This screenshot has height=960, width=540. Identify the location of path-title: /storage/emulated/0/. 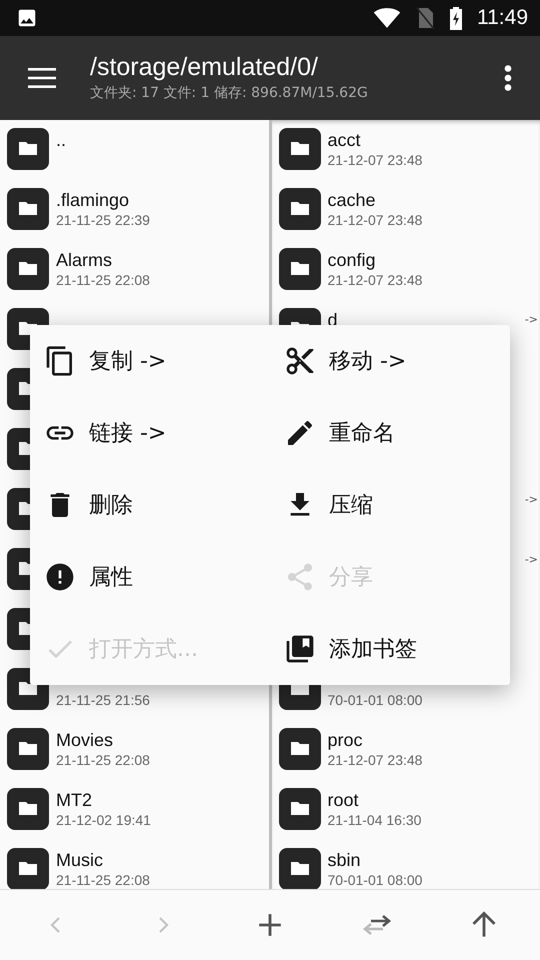
(204, 67).